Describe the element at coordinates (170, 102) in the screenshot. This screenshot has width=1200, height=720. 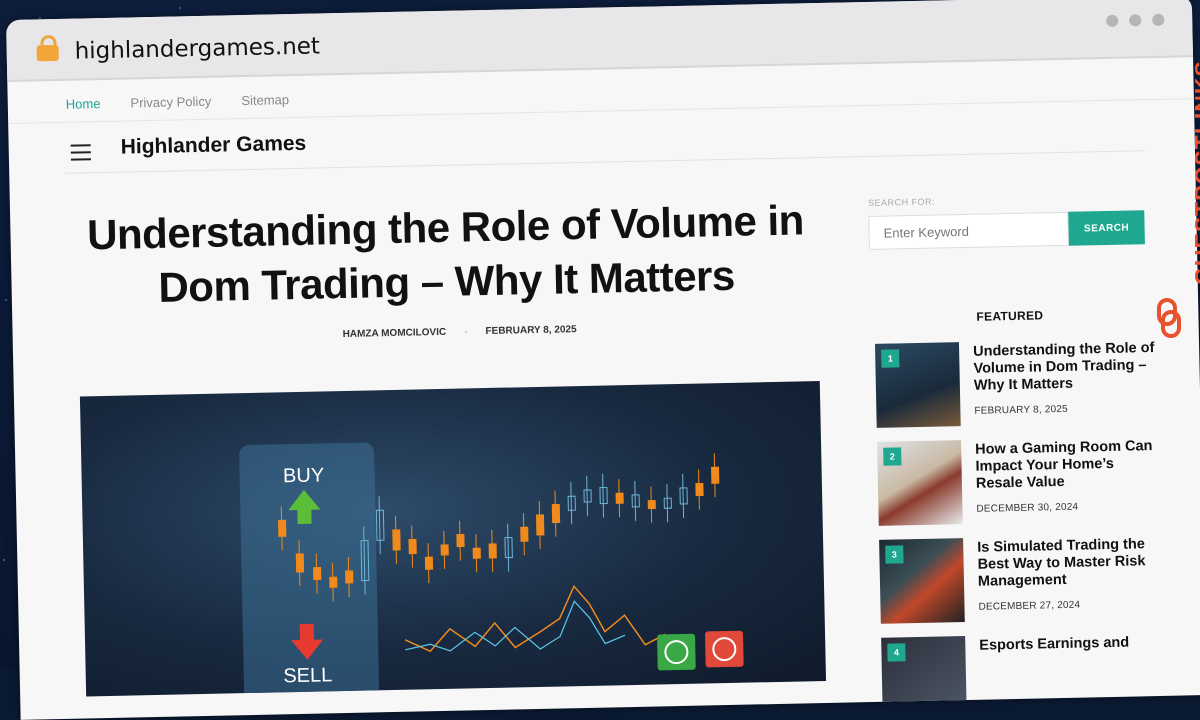
I see `nav-privacy-policy: Privacy Policy` at that location.